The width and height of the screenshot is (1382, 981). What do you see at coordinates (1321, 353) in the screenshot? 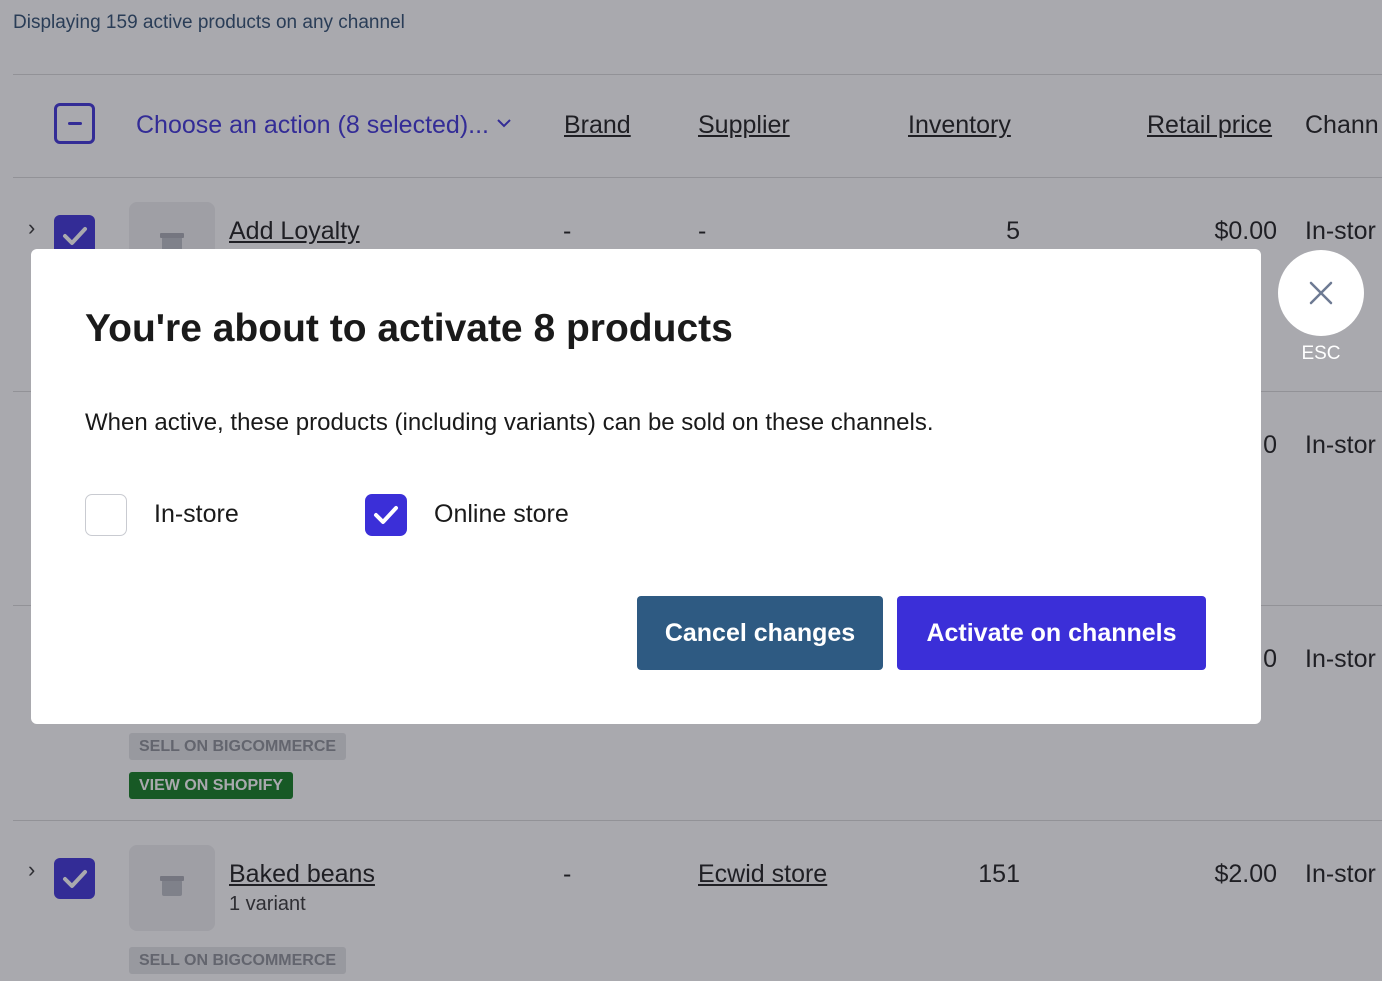
I see `esc-hint: ESC` at bounding box center [1321, 353].